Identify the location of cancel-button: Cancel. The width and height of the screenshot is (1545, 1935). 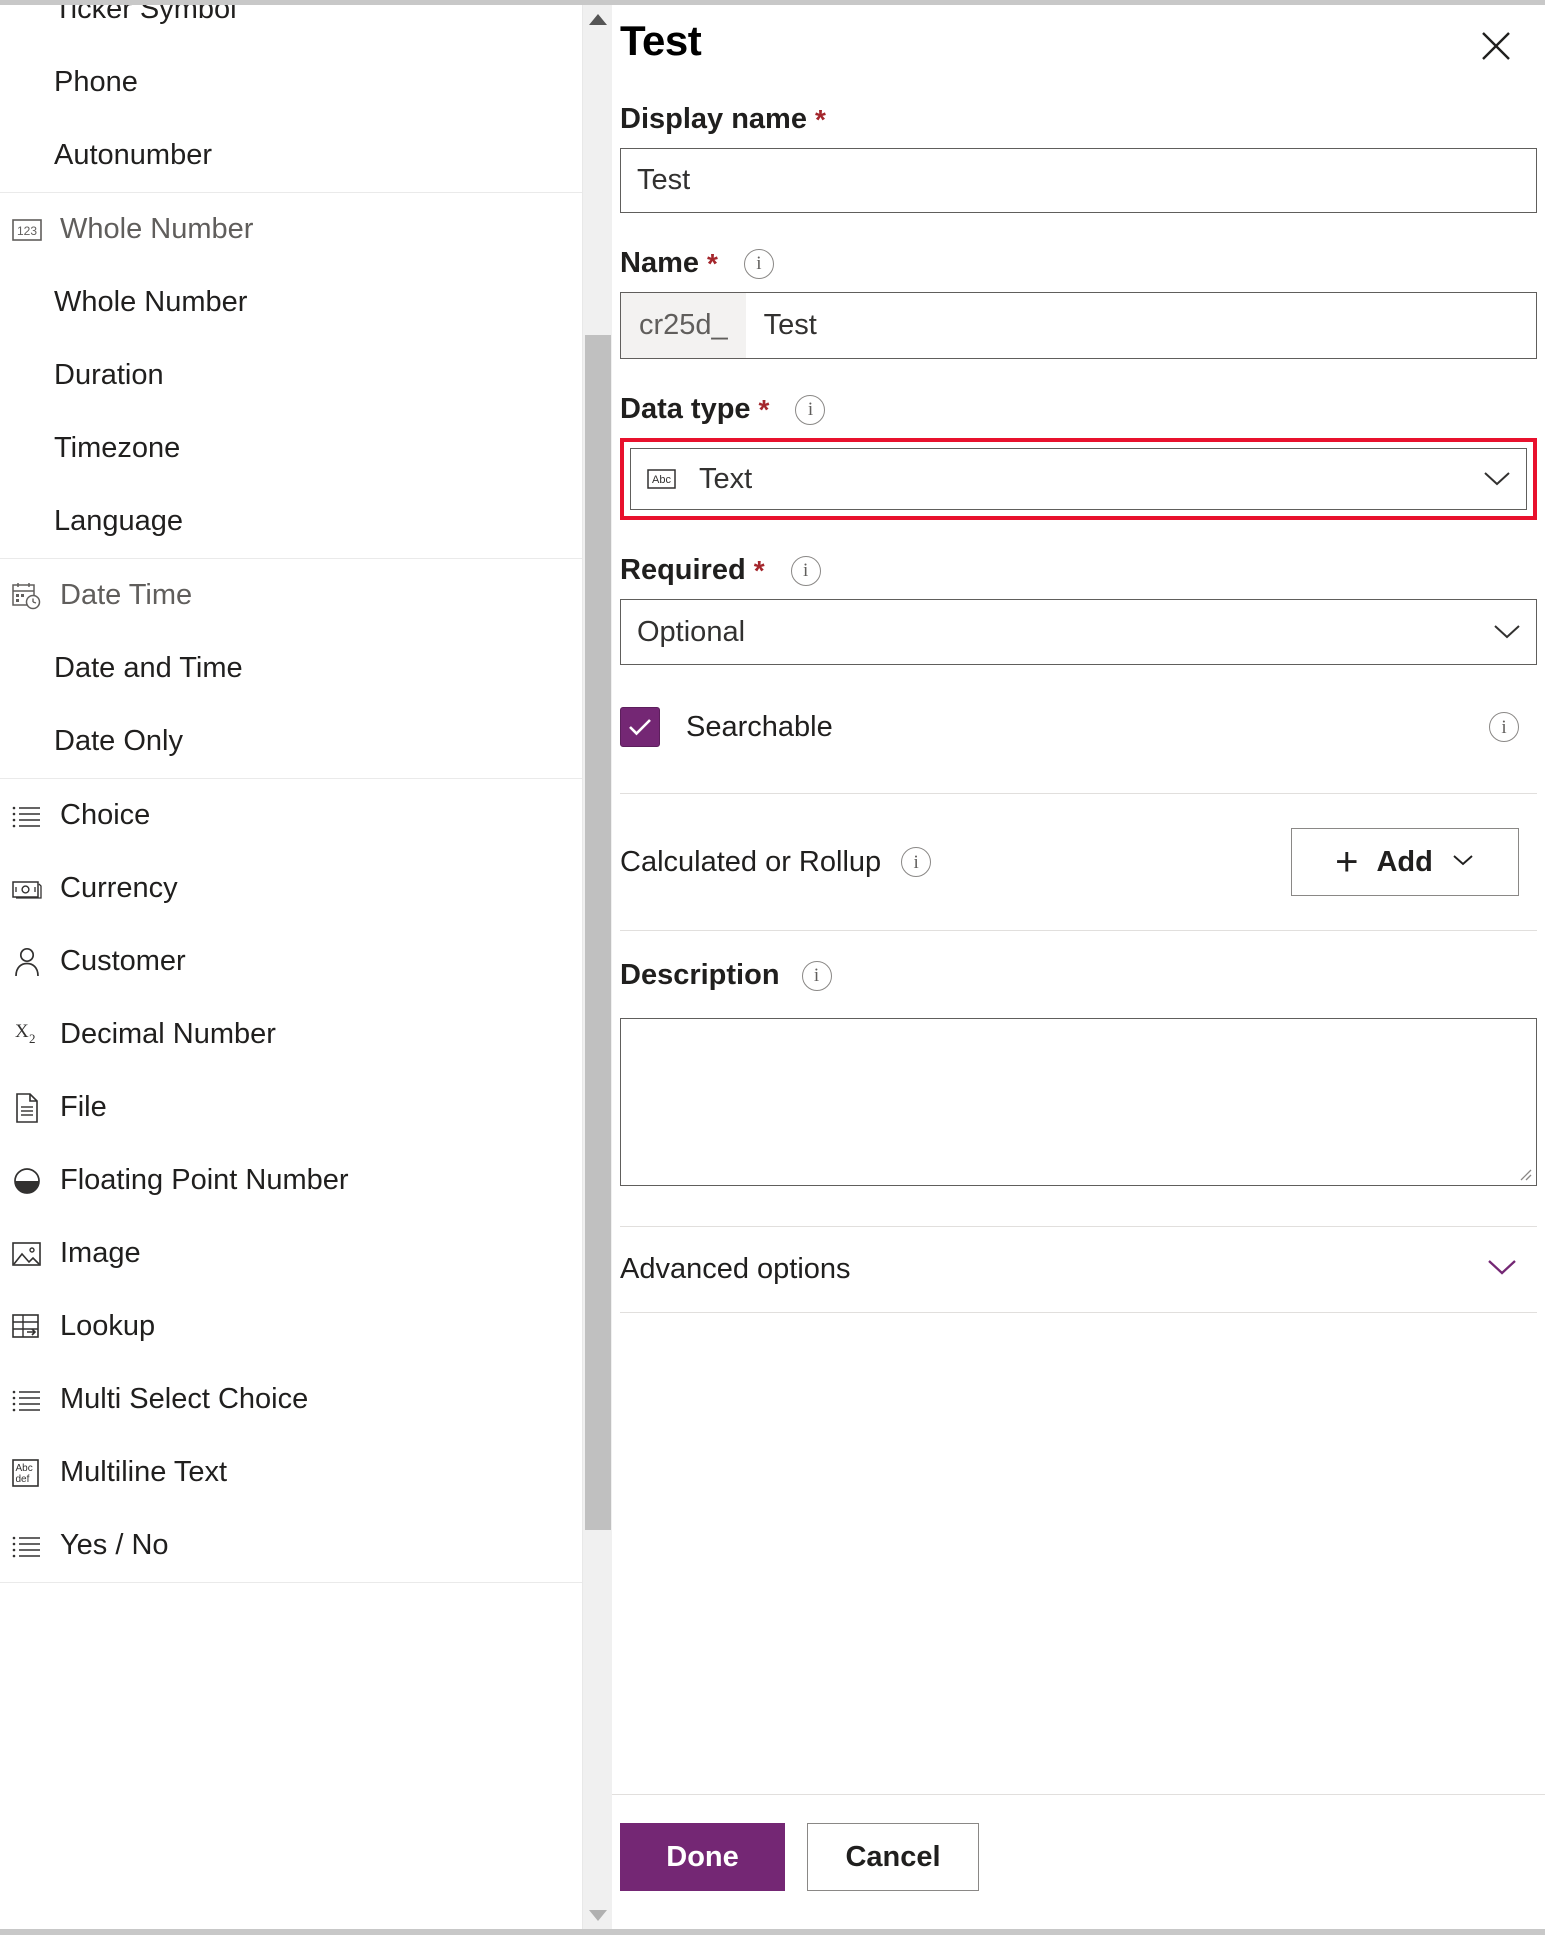
(893, 1857).